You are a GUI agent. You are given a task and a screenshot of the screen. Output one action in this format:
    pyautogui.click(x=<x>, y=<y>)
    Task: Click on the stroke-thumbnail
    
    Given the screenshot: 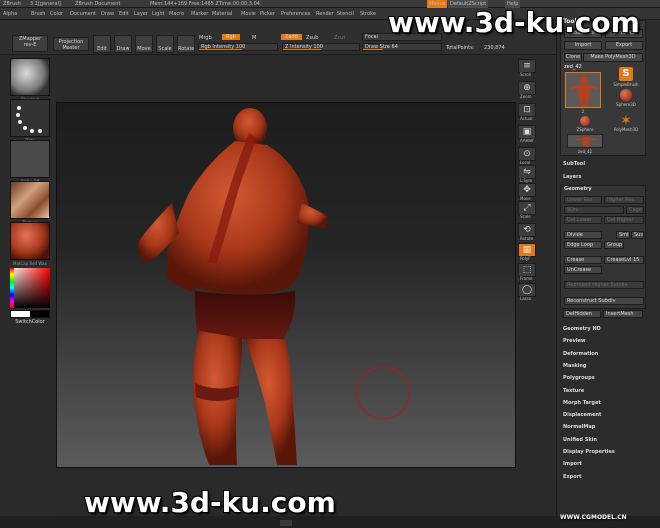 What is the action you would take?
    pyautogui.click(x=30, y=118)
    